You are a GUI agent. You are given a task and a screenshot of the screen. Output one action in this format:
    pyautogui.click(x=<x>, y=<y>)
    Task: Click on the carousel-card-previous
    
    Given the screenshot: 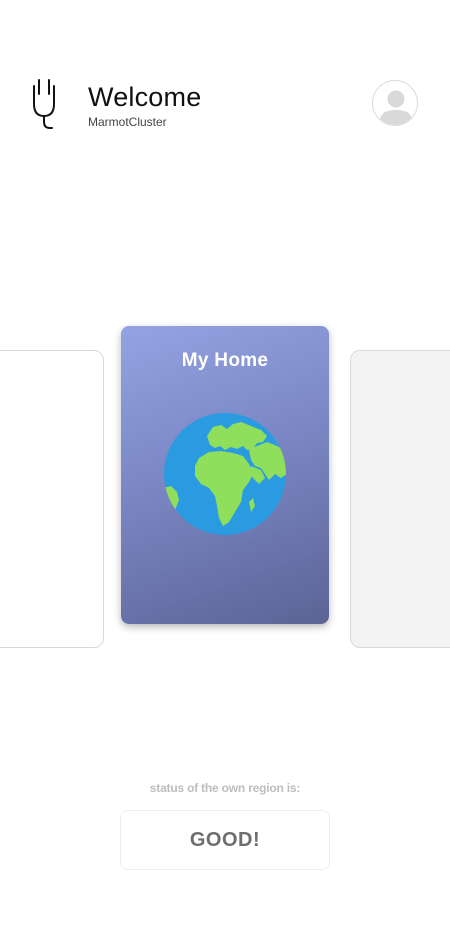 What is the action you would take?
    pyautogui.click(x=52, y=499)
    